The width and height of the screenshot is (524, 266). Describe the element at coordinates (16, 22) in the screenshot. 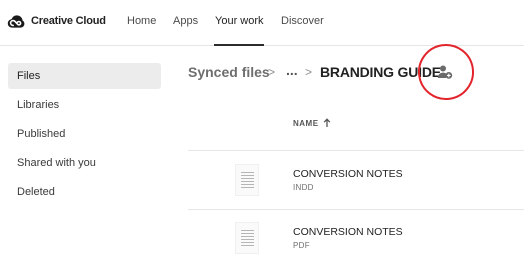

I see `creative-cloud-logo-icon` at that location.